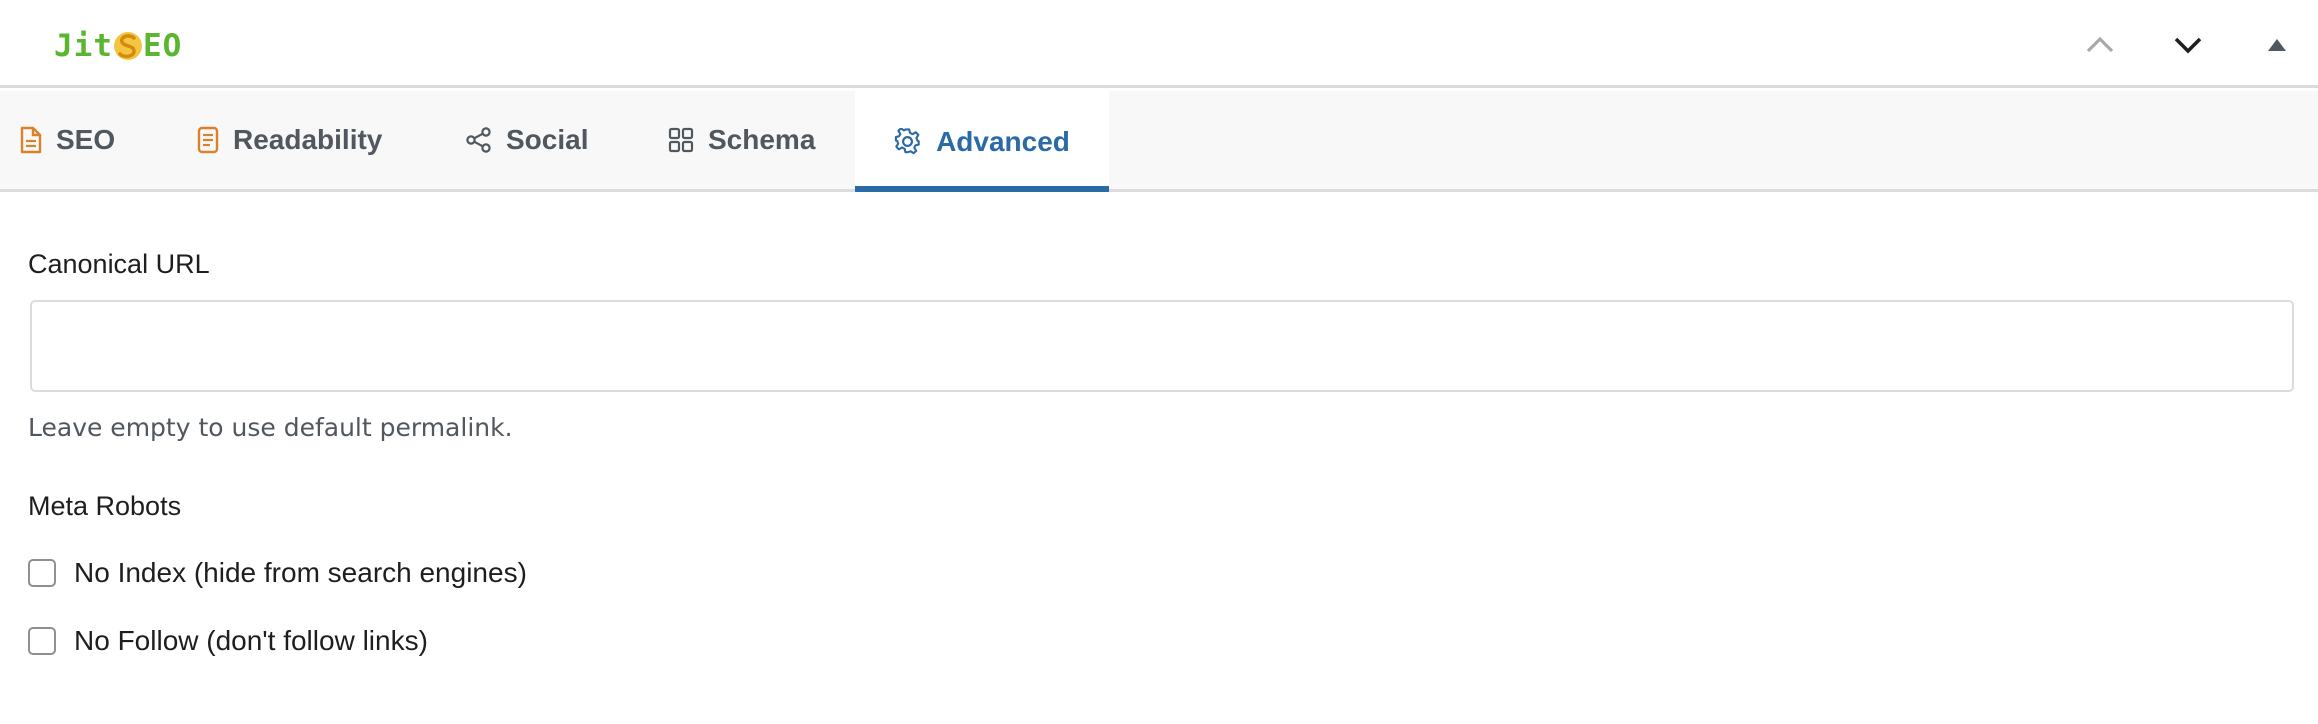 This screenshot has width=2318, height=724. I want to click on share-icon, so click(479, 140).